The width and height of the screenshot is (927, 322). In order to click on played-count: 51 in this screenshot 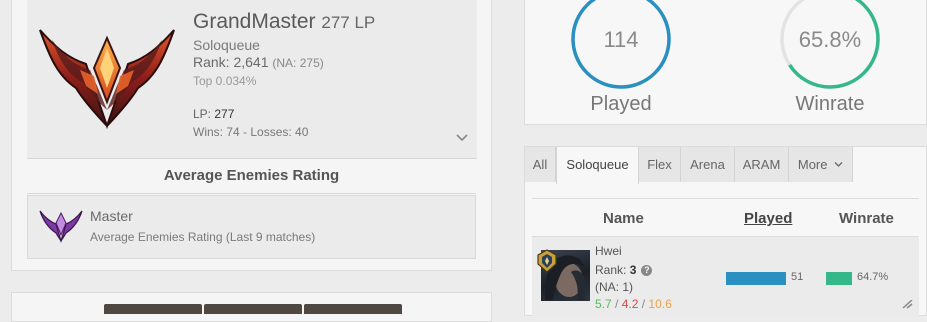, I will do `click(797, 277)`.